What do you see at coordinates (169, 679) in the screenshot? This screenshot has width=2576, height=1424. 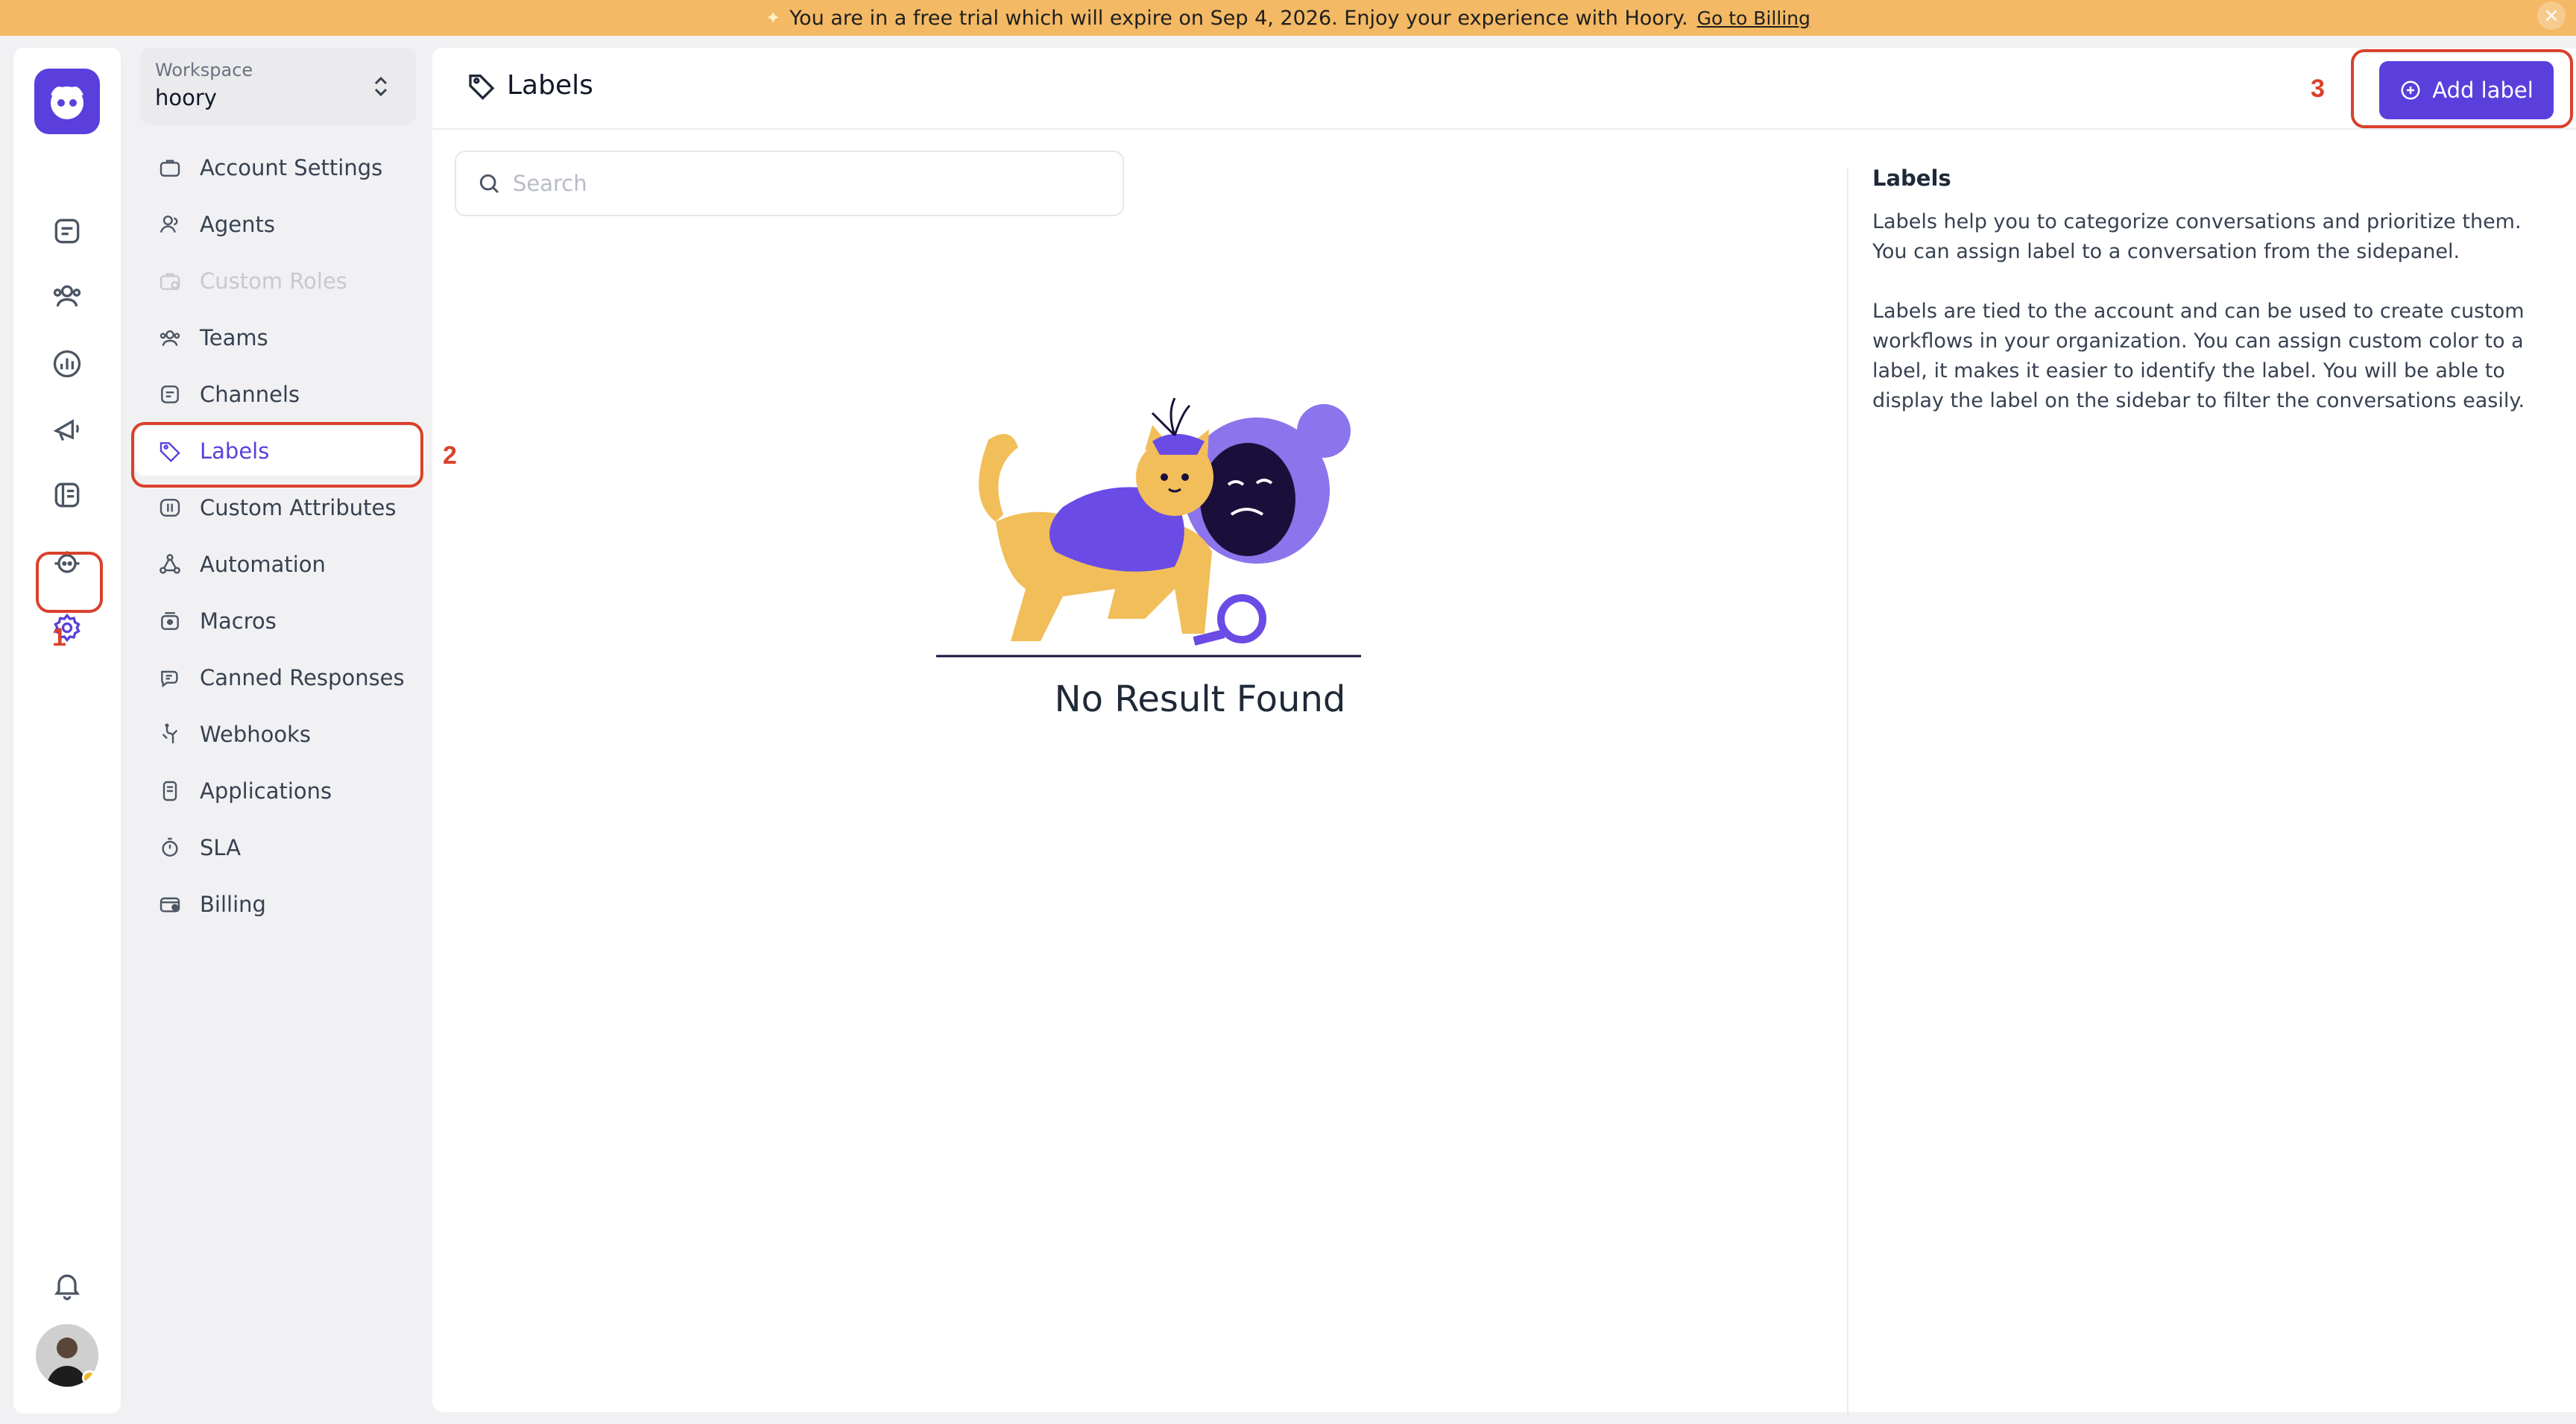 I see `canned-response-icon` at bounding box center [169, 679].